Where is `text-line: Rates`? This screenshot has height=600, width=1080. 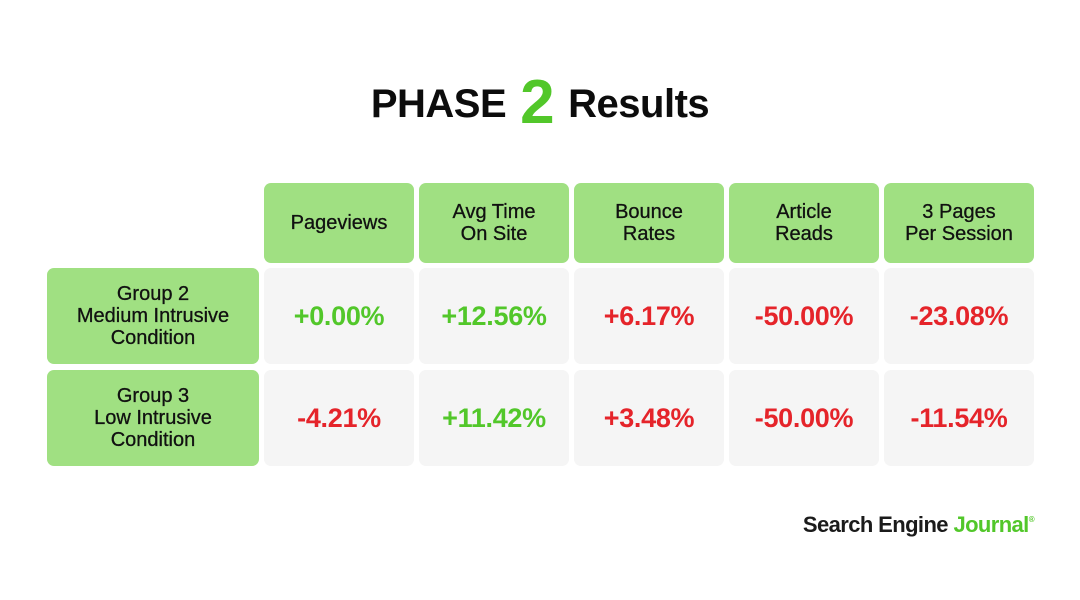 text-line: Rates is located at coordinates (649, 234).